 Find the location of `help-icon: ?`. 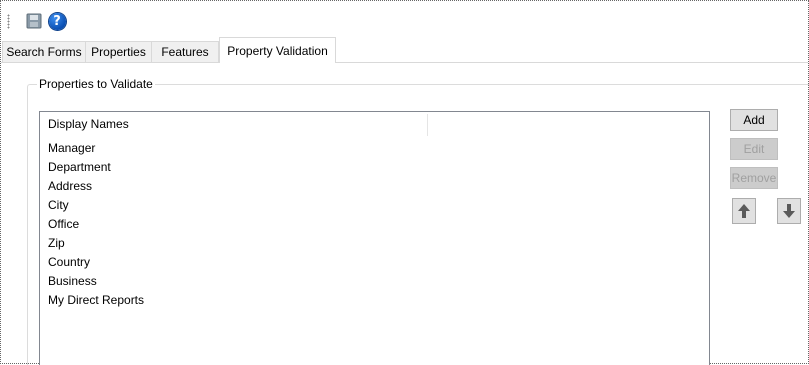

help-icon: ? is located at coordinates (57, 21).